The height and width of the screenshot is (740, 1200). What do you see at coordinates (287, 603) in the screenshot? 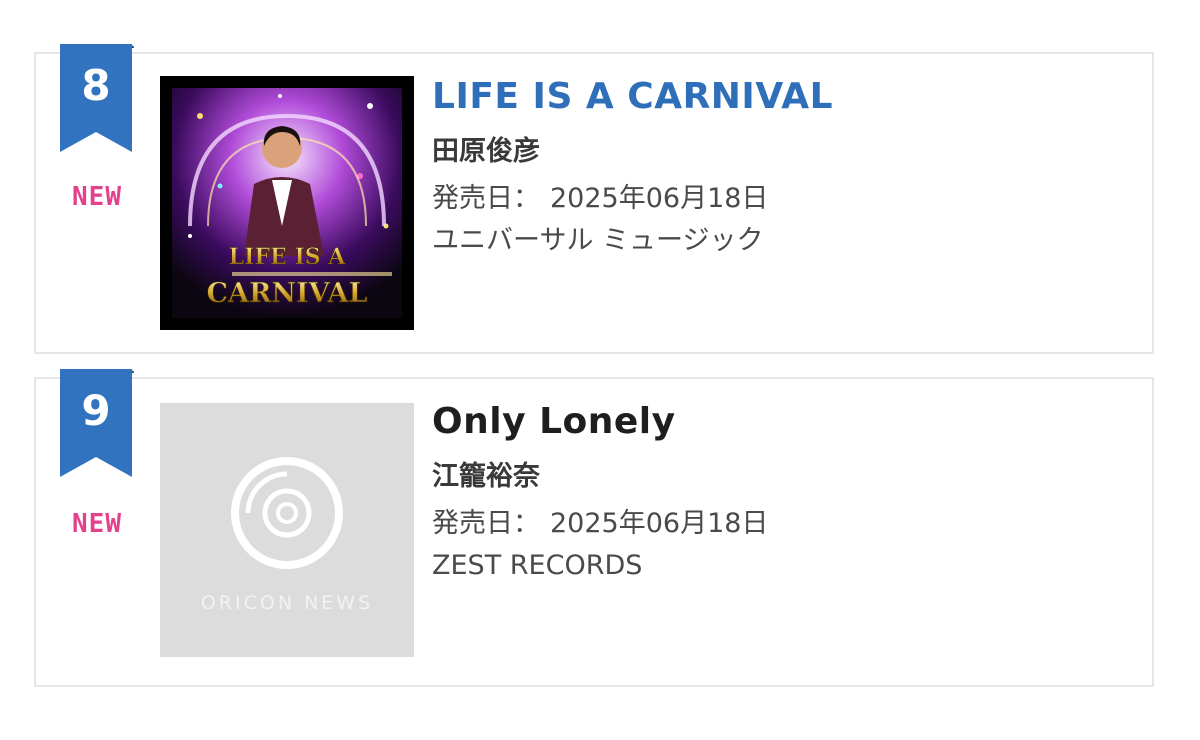
I see `placeholder-watermark: ORICON NEWS` at bounding box center [287, 603].